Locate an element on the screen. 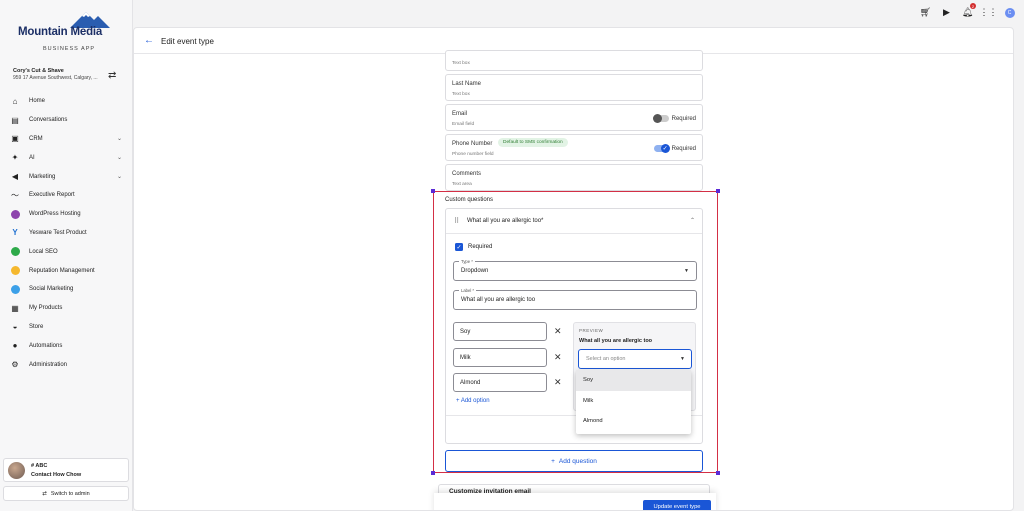 Image resolution: width=1024 pixels, height=511 pixels. sidebar-item-yesware: Y Yesware Test Product is located at coordinates (69, 233).